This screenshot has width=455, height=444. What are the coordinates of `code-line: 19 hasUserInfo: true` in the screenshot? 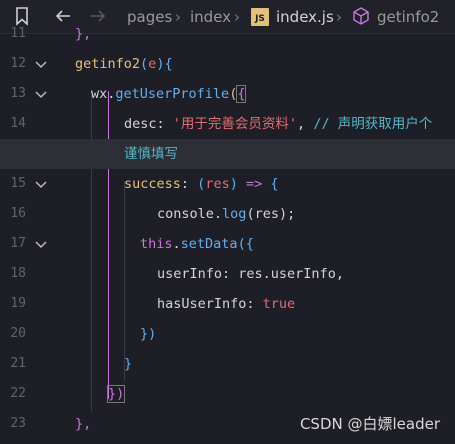 It's located at (227, 304).